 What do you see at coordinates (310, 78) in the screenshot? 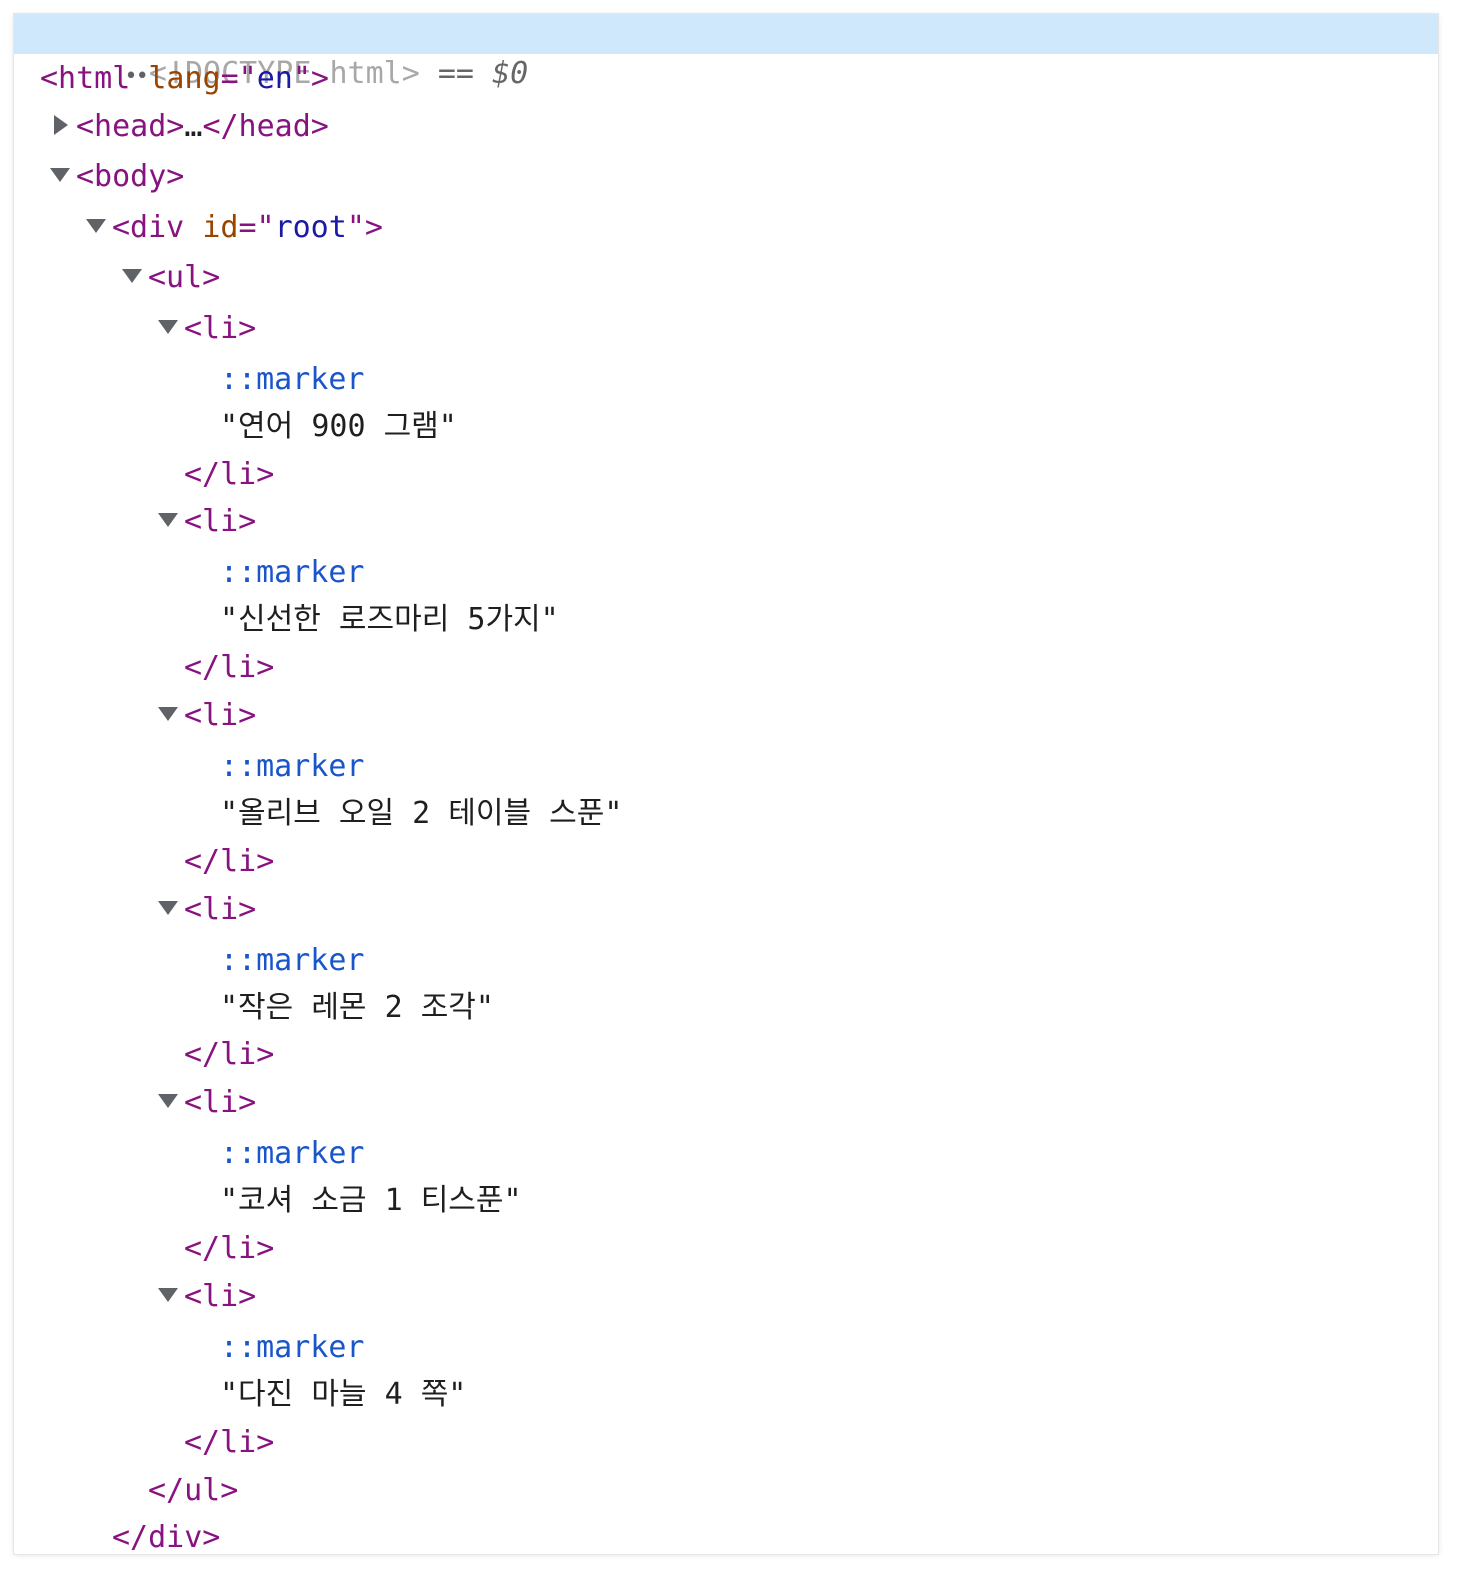
I see `lang-attr-close: ">` at bounding box center [310, 78].